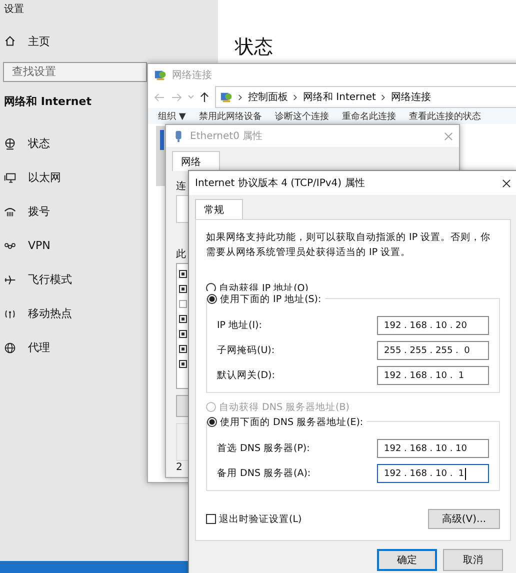 The image size is (516, 573). What do you see at coordinates (246, 350) in the screenshot?
I see `field-label: 子网掩码(U):` at bounding box center [246, 350].